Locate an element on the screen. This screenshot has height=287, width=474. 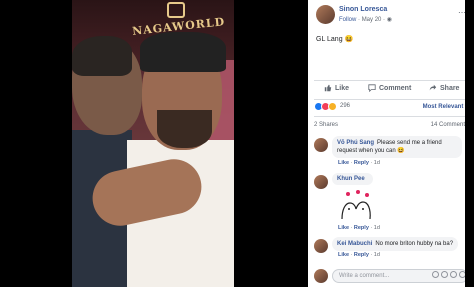
right-gutter is located at coordinates (469, 143).